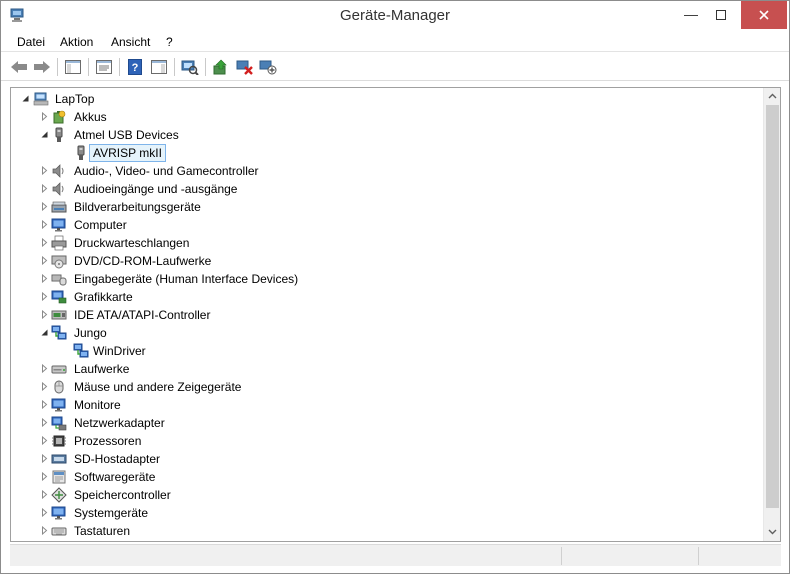 Image resolution: width=790 pixels, height=574 pixels. I want to click on tree-item-label: Audio-, Video- und Gamecontroller, so click(166, 171).